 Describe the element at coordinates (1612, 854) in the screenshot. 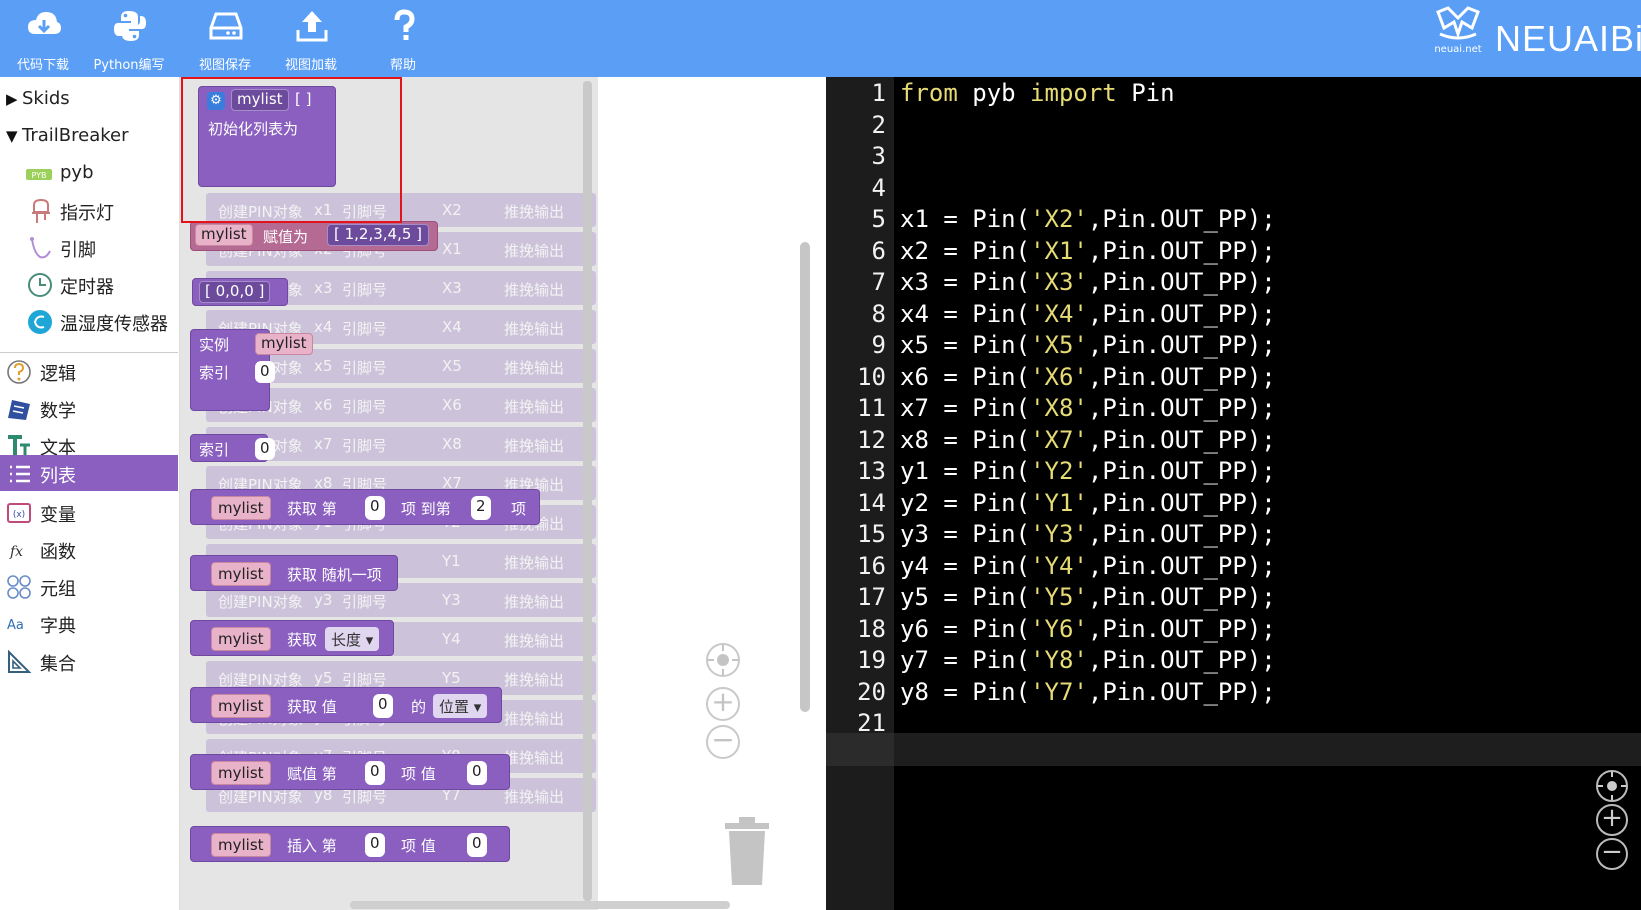

I see `editor-zoom-out-button: −` at that location.